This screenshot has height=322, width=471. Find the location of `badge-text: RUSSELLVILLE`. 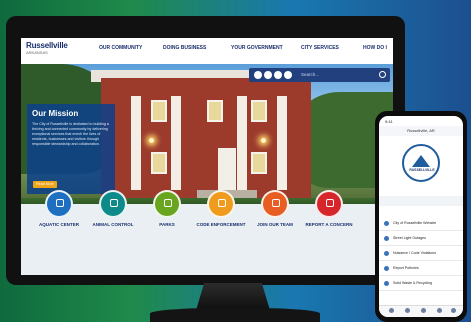

badge-text: RUSSELLVILLE is located at coordinates (422, 170).